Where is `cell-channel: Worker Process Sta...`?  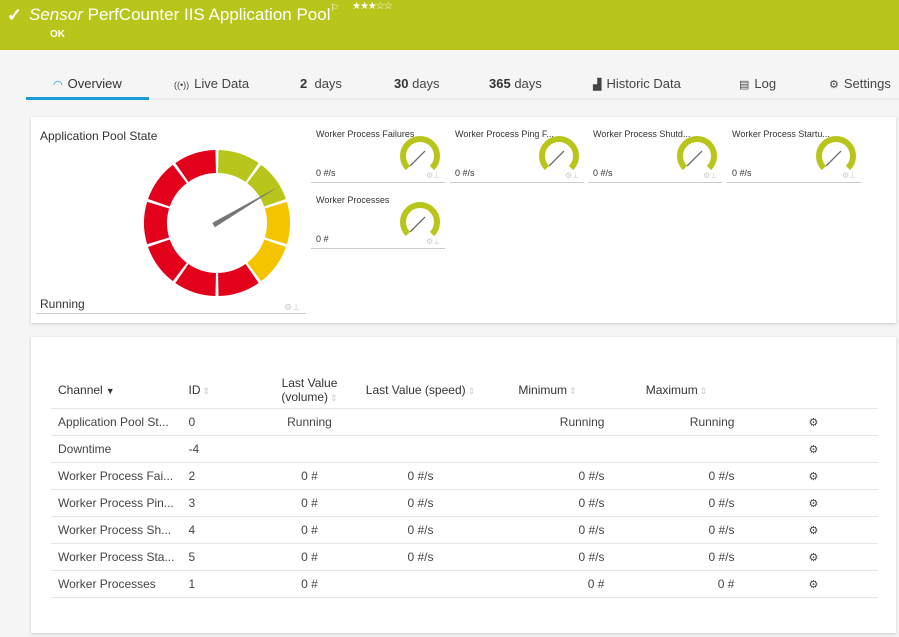
cell-channel: Worker Process Sta... is located at coordinates (116, 557).